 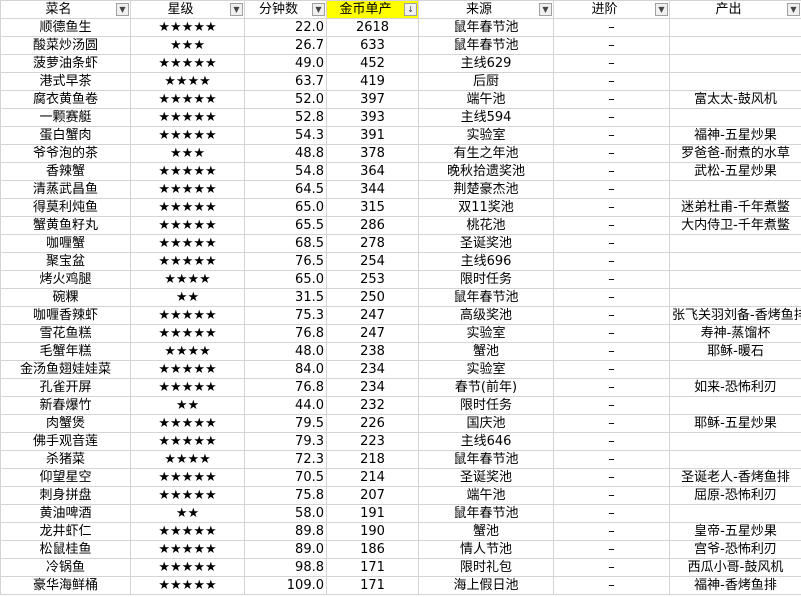 What do you see at coordinates (400, 63) in the screenshot?
I see `table-row: 菠萝油条虾 ★★★★★ 49.0 452 主线629–` at bounding box center [400, 63].